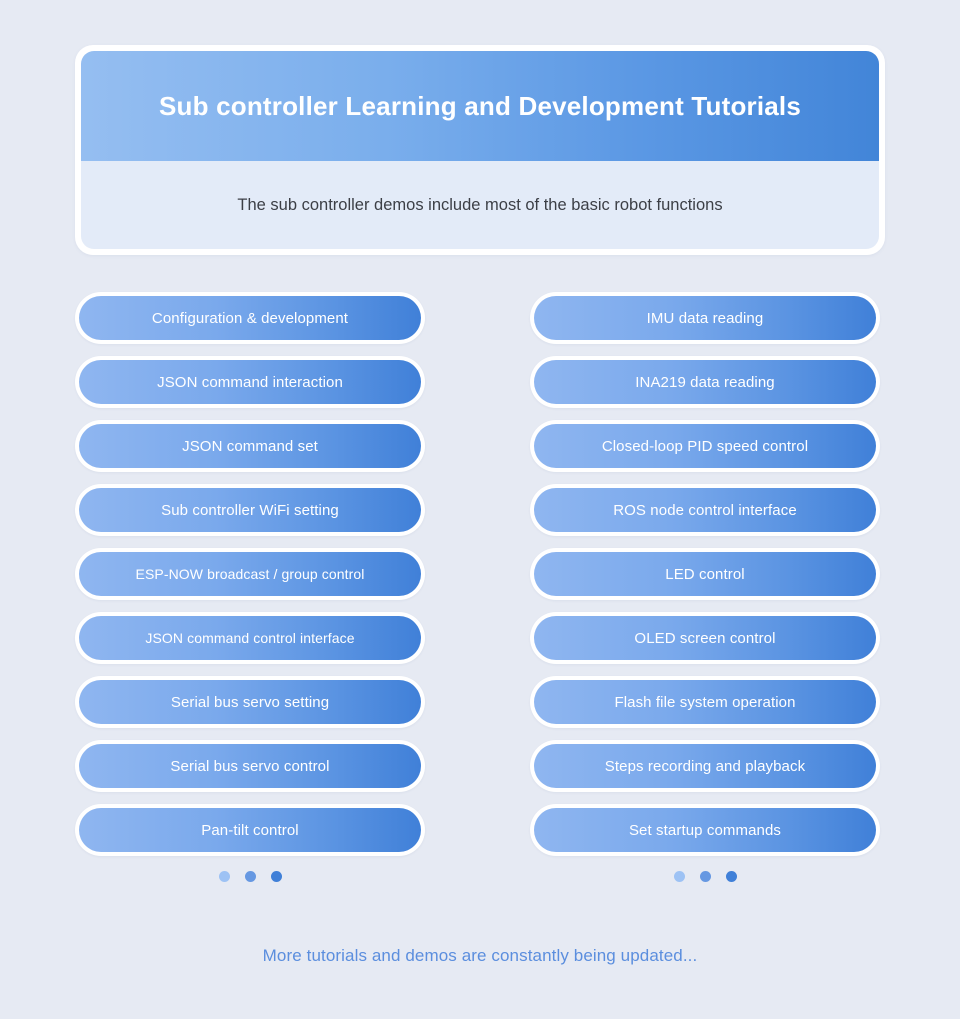 This screenshot has height=1019, width=960. I want to click on tutorial-button-label: JSON command control interface, so click(250, 638).